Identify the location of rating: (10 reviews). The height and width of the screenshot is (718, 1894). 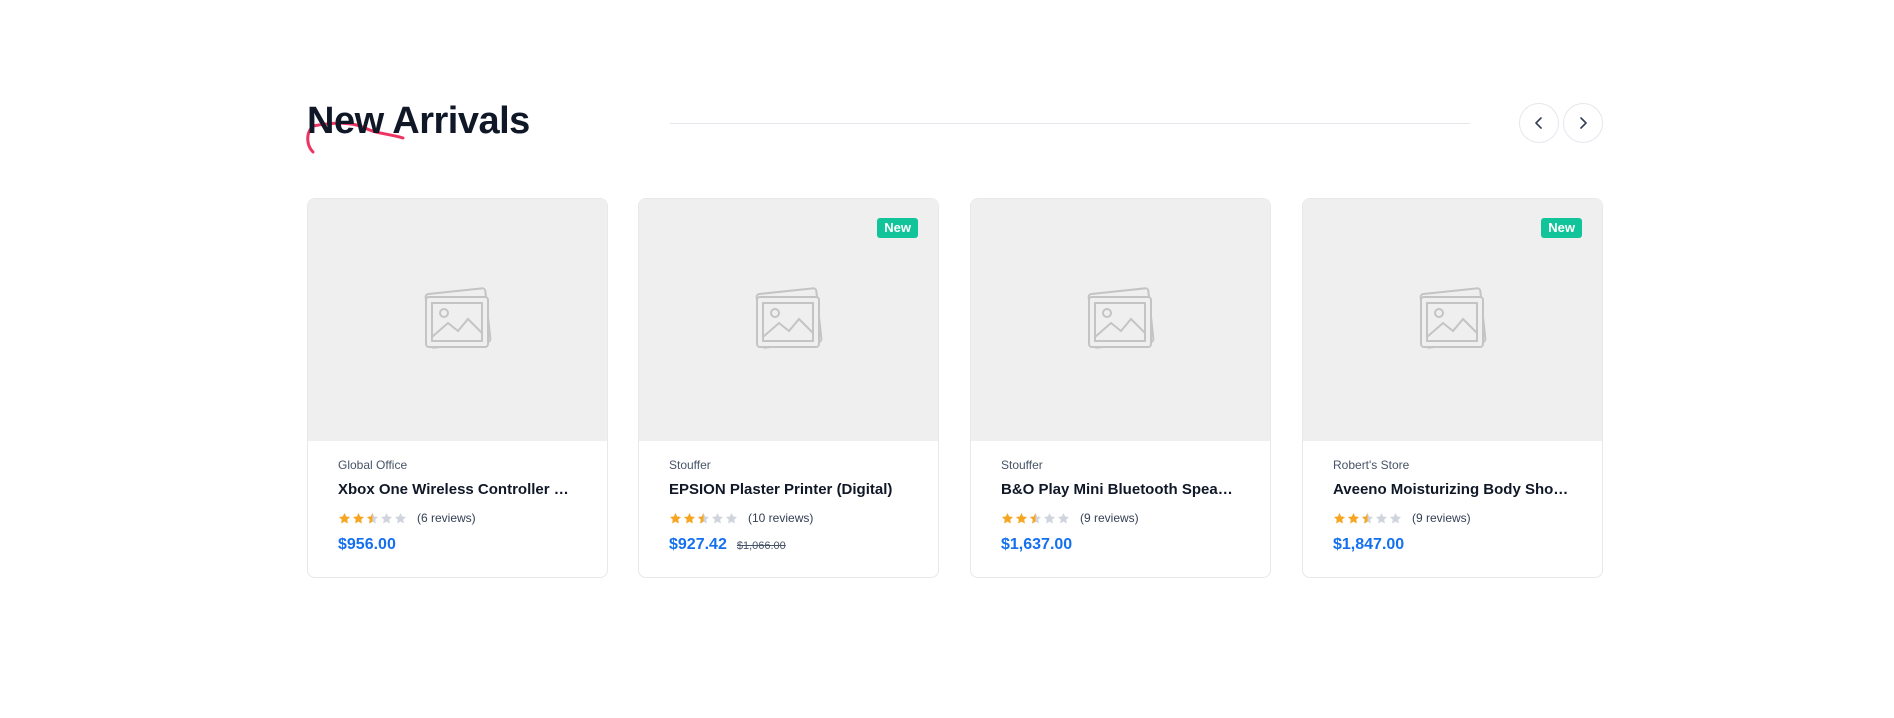
(788, 518).